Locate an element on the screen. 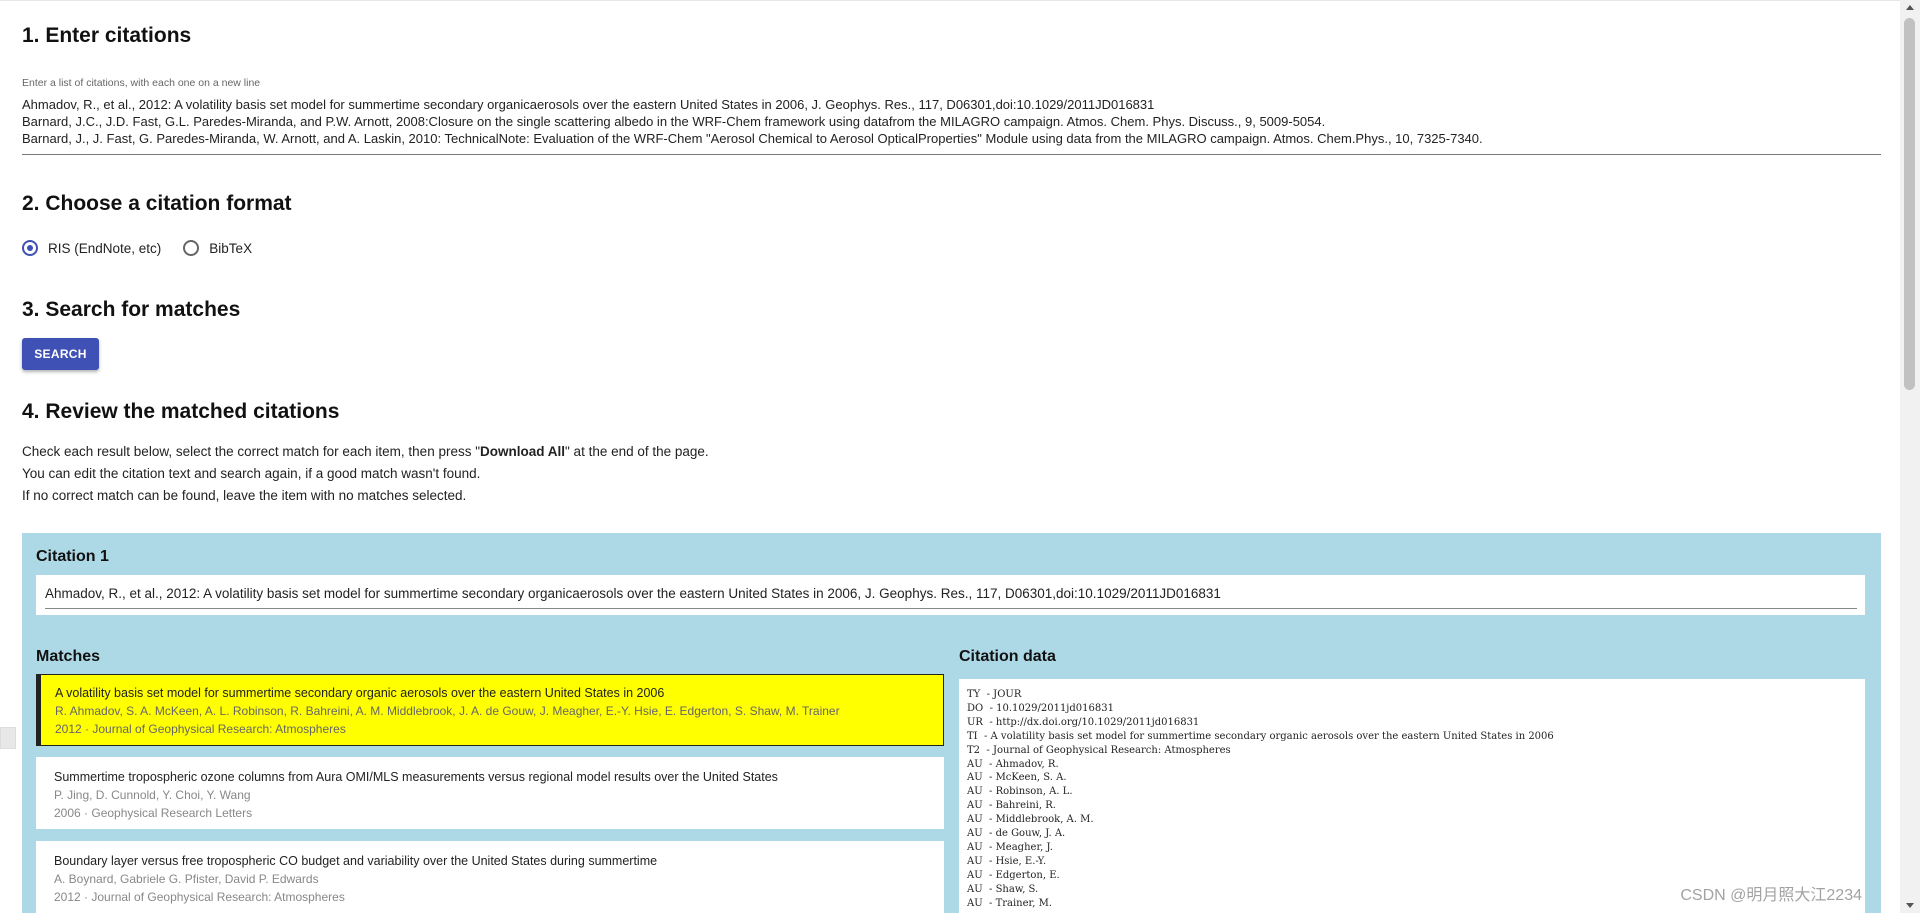 The image size is (1920, 913). download-all-emphasis: Download All is located at coordinates (523, 451).